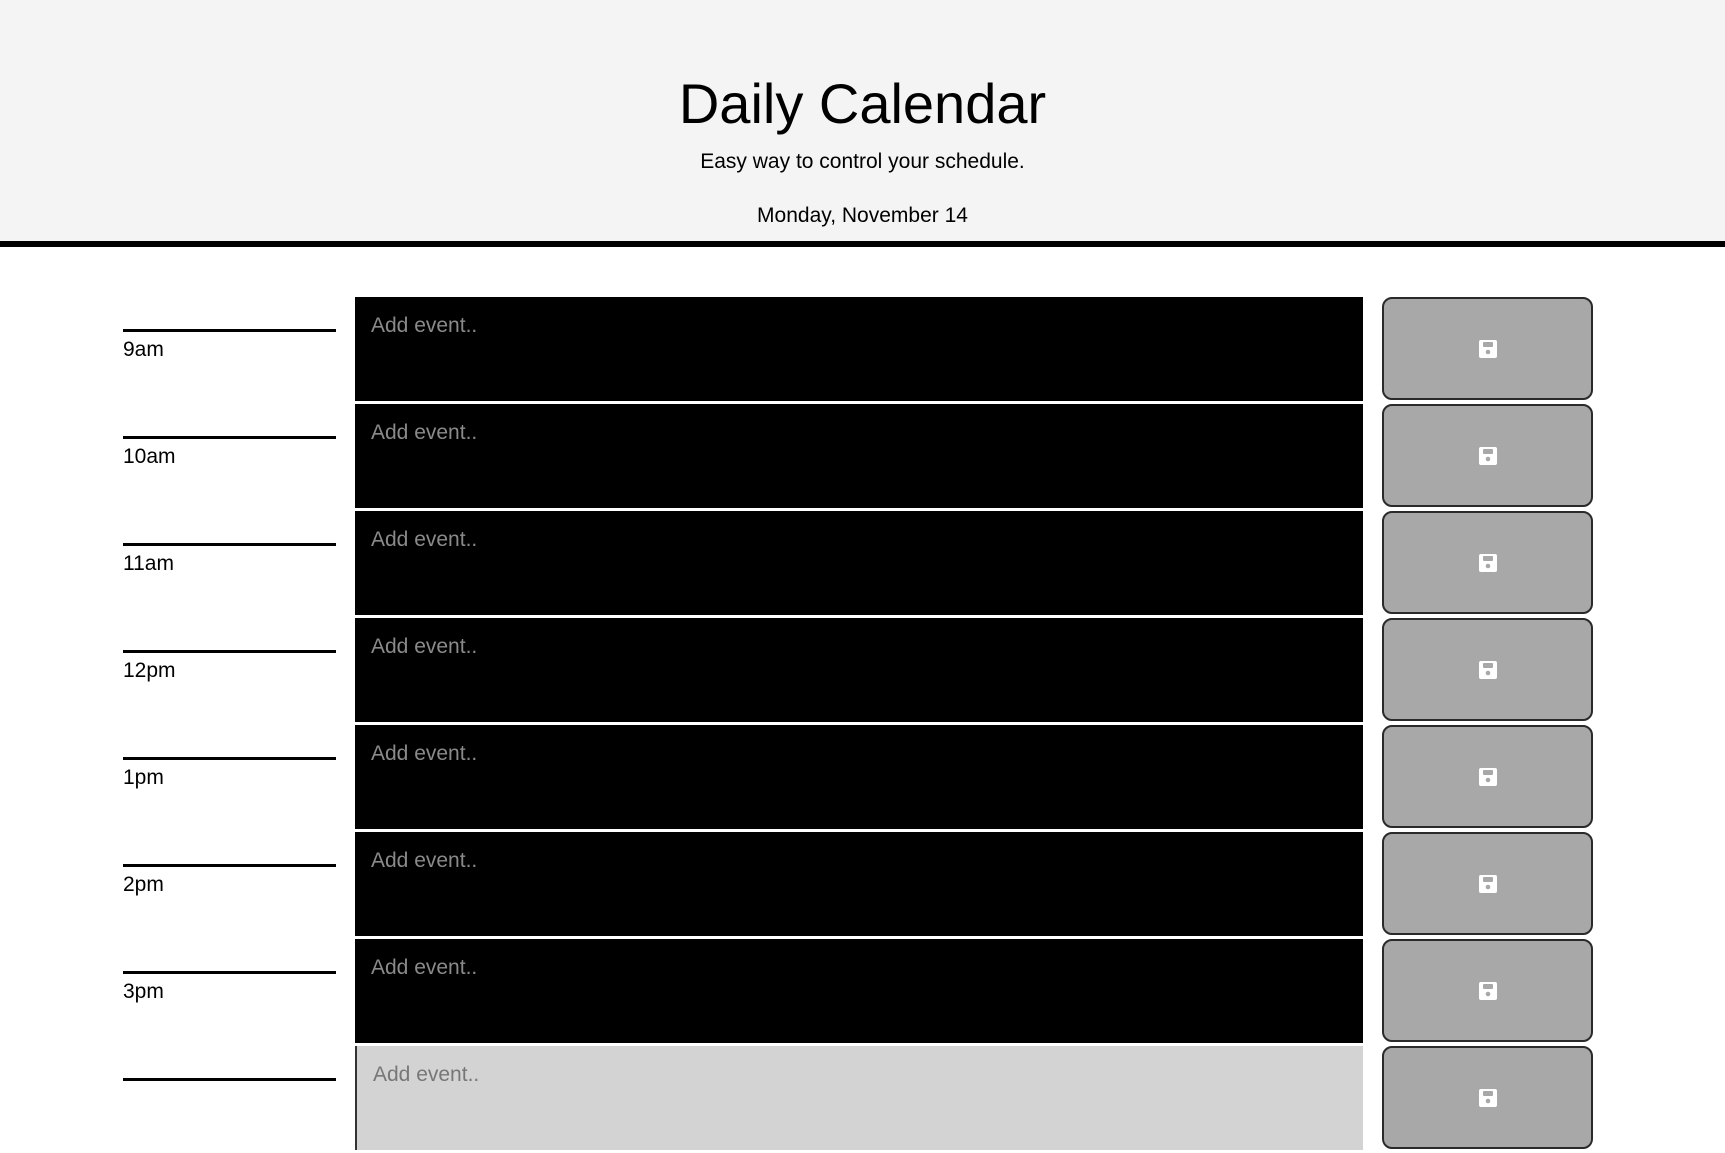 This screenshot has width=1725, height=1153. Describe the element at coordinates (229, 560) in the screenshot. I see `hour-label: 11am` at that location.